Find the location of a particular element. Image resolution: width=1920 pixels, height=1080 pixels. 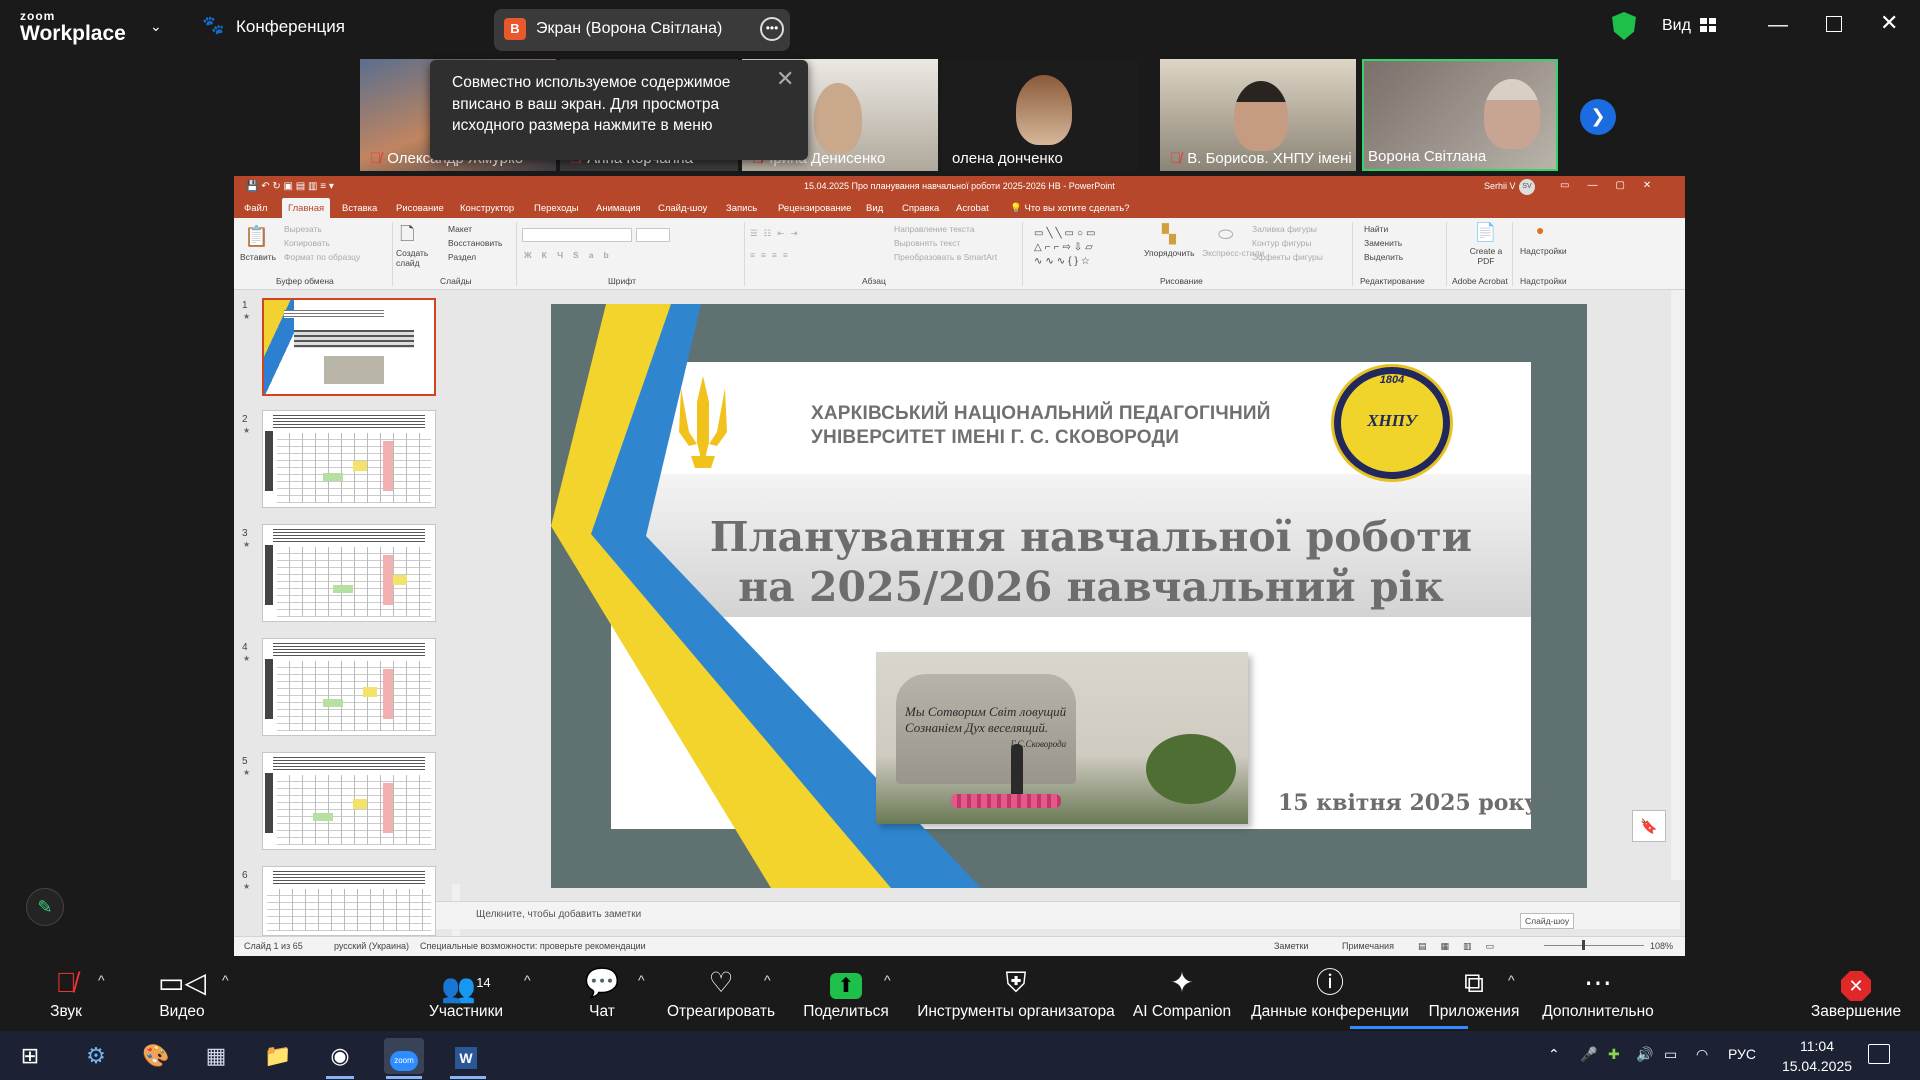

apps-label: Приложения is located at coordinates (1474, 1011).